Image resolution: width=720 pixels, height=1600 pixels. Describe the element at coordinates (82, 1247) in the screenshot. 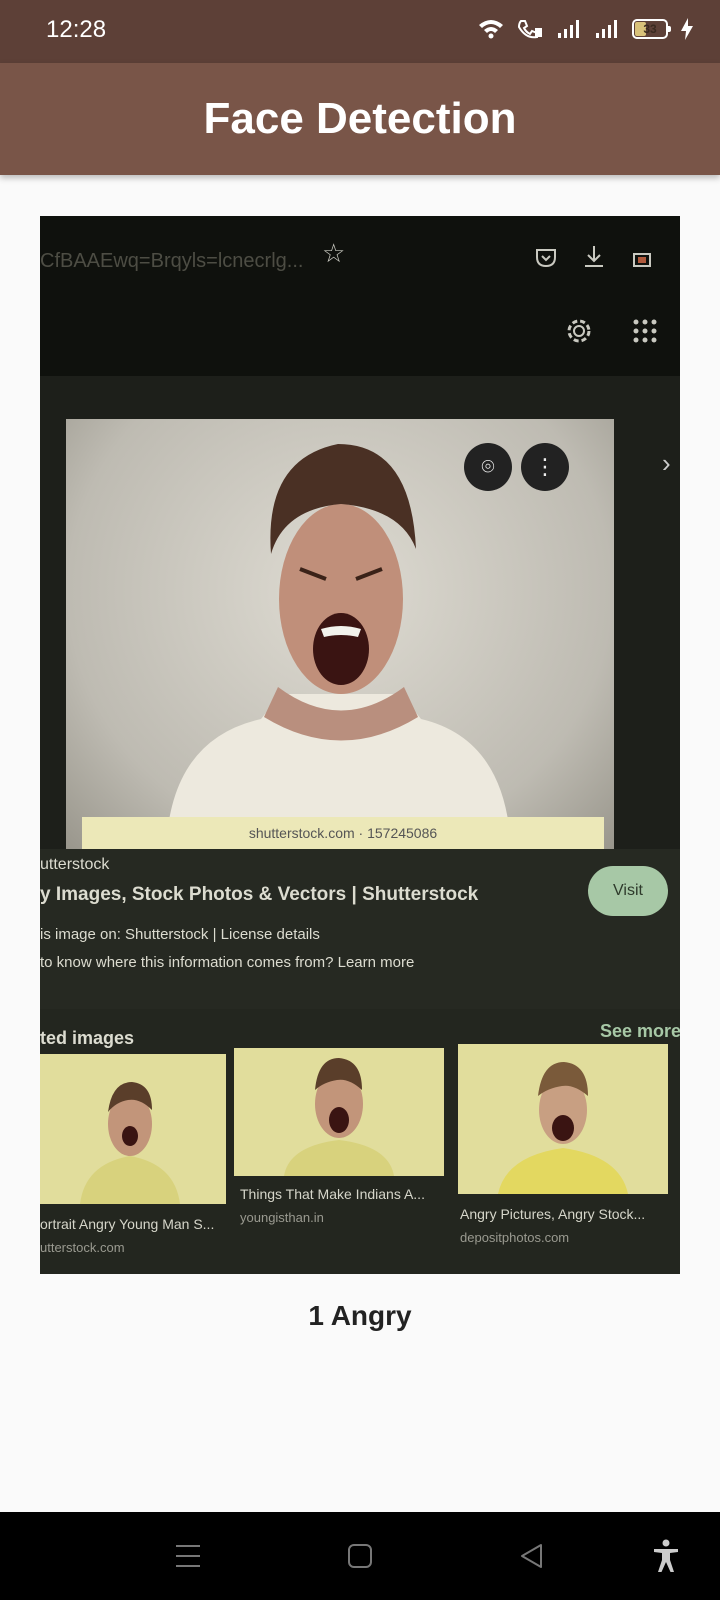

I see `related-source-1: utterstock.com` at that location.